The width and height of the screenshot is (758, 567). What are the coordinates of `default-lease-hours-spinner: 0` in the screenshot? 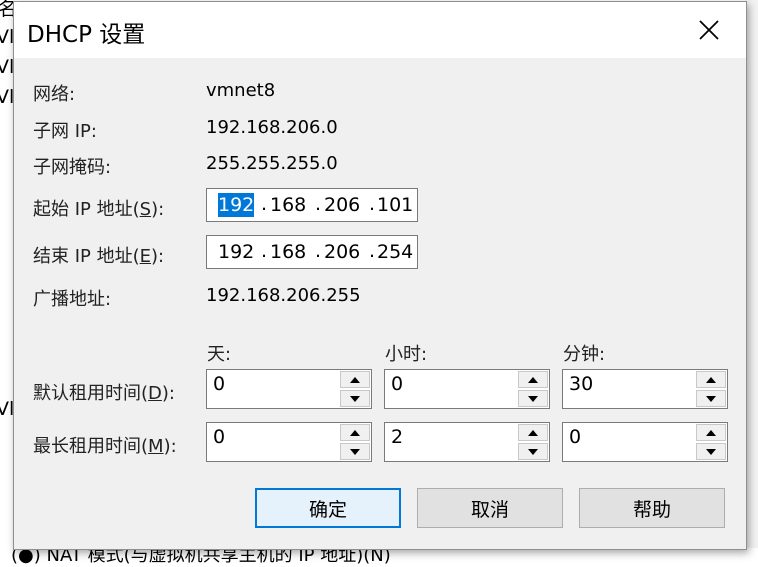 It's located at (467, 389).